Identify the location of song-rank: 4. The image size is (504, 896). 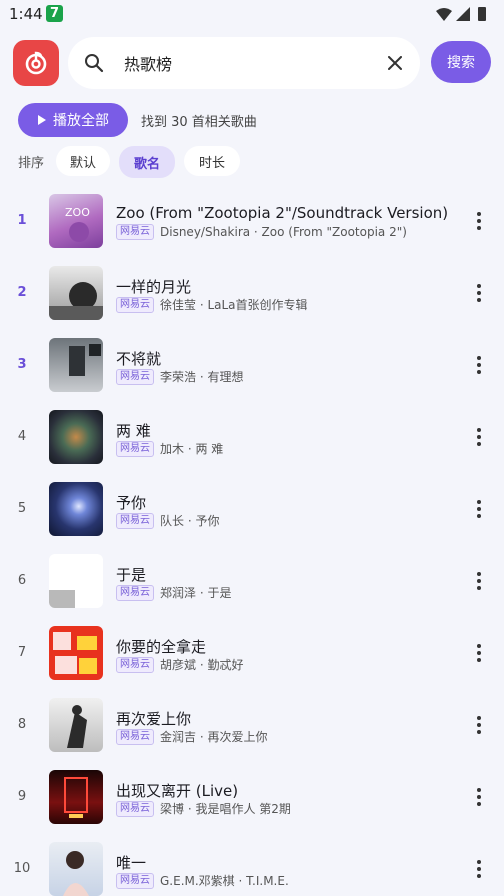
(22, 436).